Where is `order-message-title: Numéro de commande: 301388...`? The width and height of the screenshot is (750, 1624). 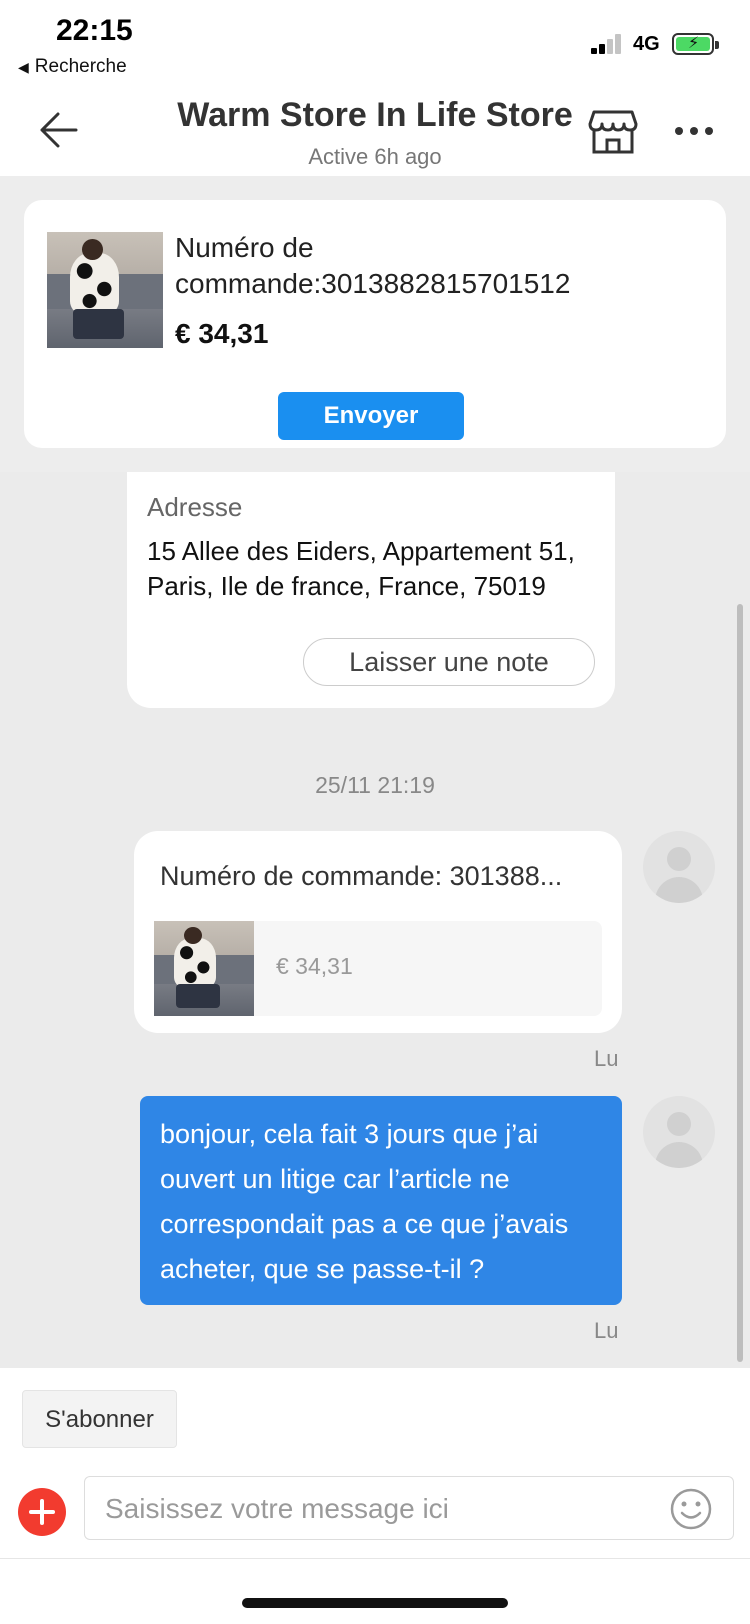 order-message-title: Numéro de commande: 301388... is located at coordinates (361, 876).